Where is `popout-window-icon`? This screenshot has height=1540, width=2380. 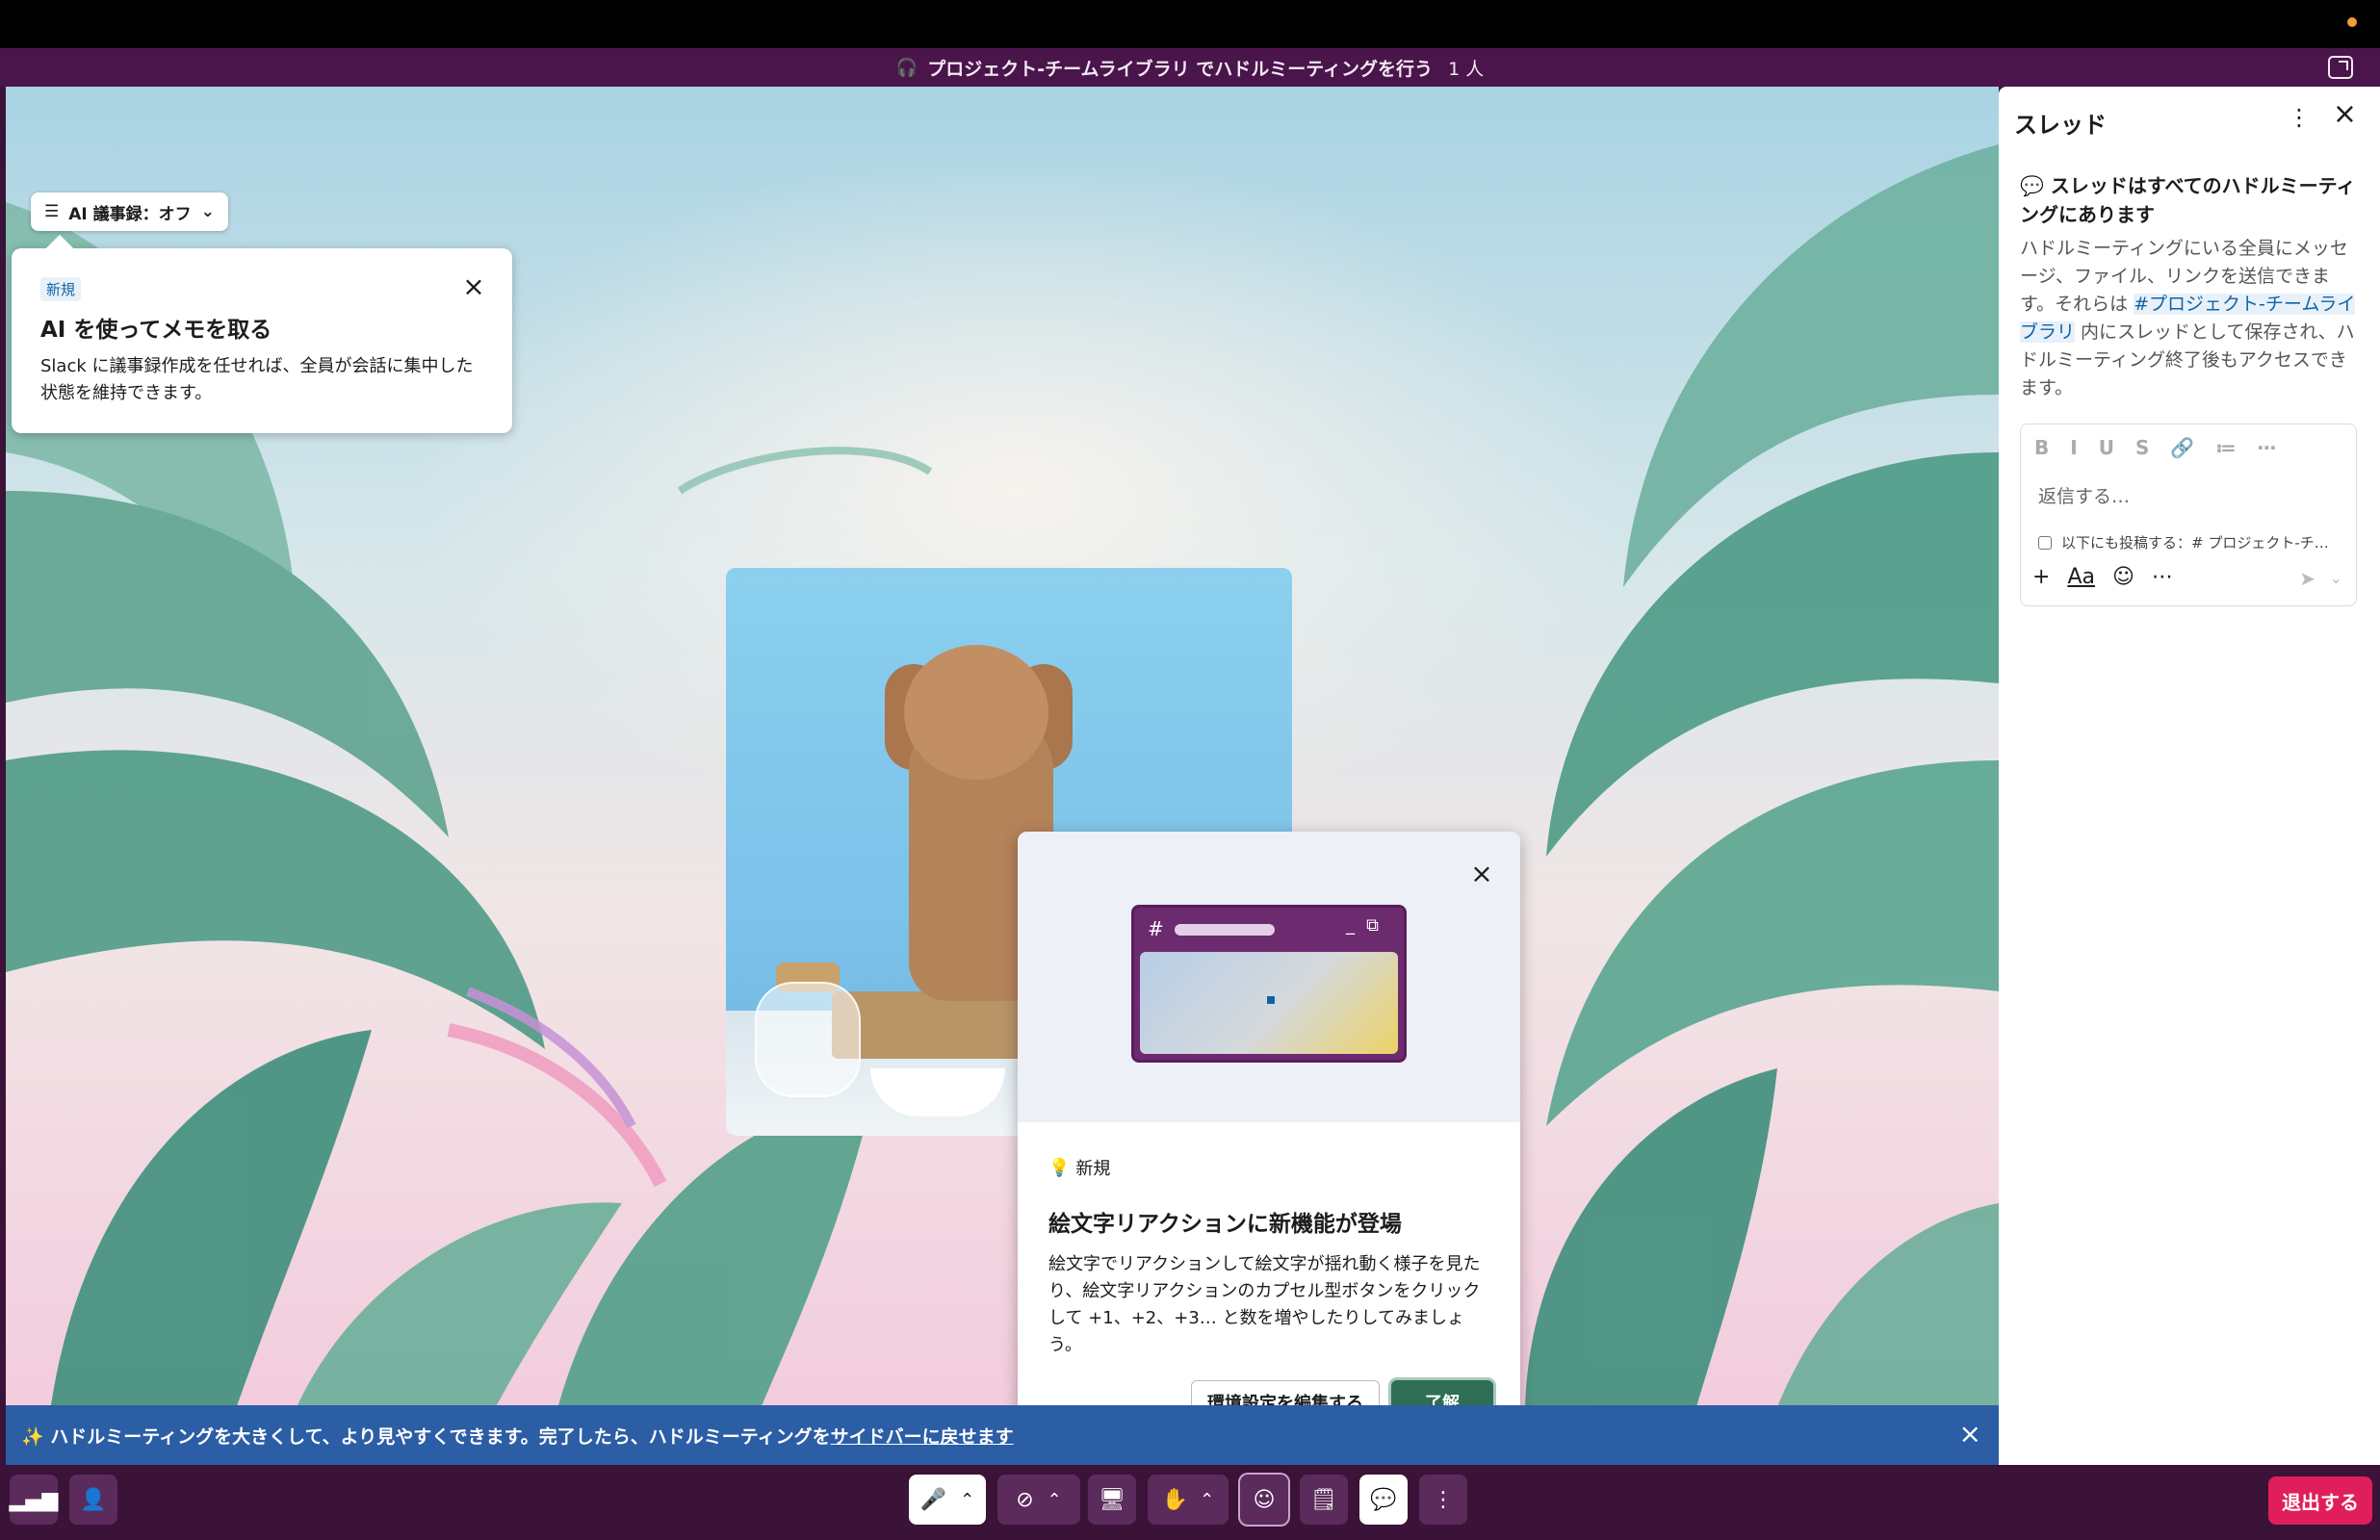
popout-window-icon is located at coordinates (2341, 67).